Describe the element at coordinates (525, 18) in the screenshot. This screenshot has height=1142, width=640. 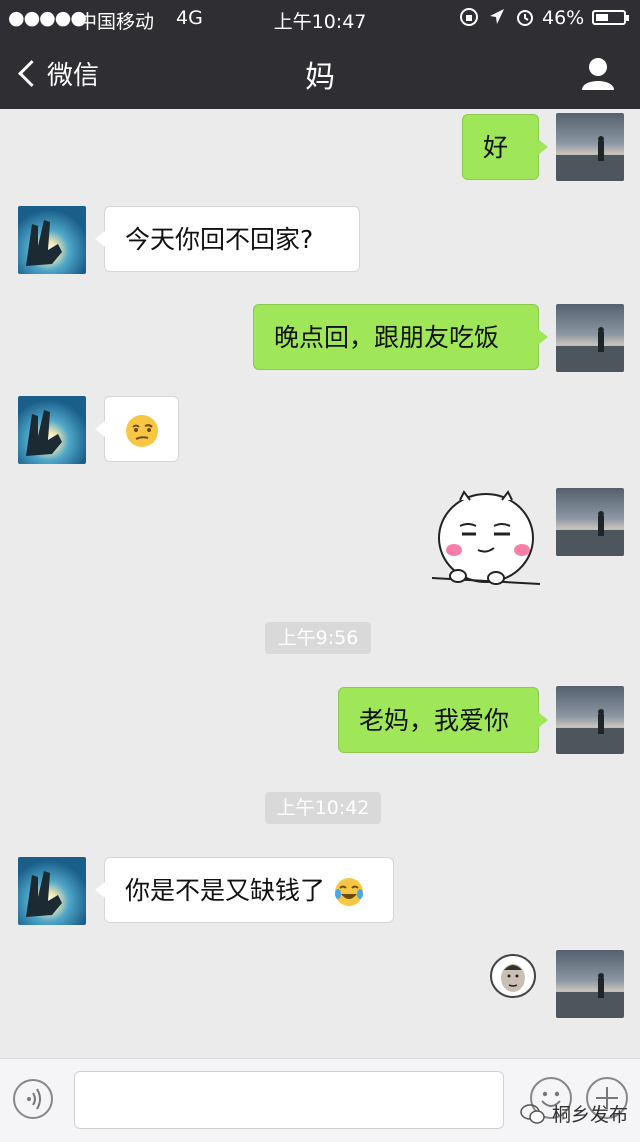
I see `alarm-icon` at that location.